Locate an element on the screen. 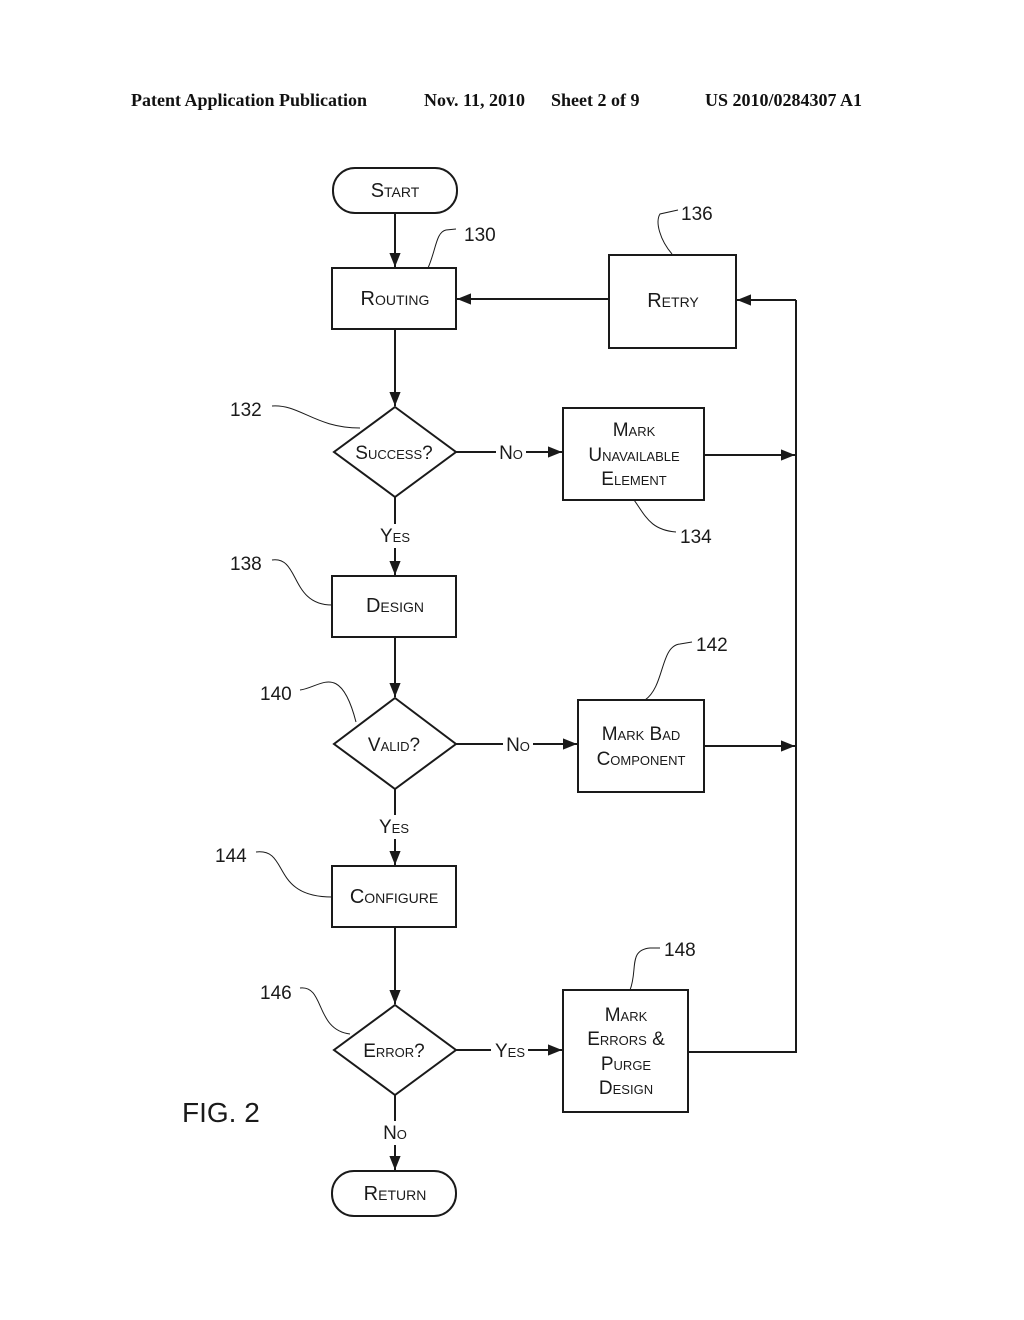  ref-146: 146 is located at coordinates (276, 993).